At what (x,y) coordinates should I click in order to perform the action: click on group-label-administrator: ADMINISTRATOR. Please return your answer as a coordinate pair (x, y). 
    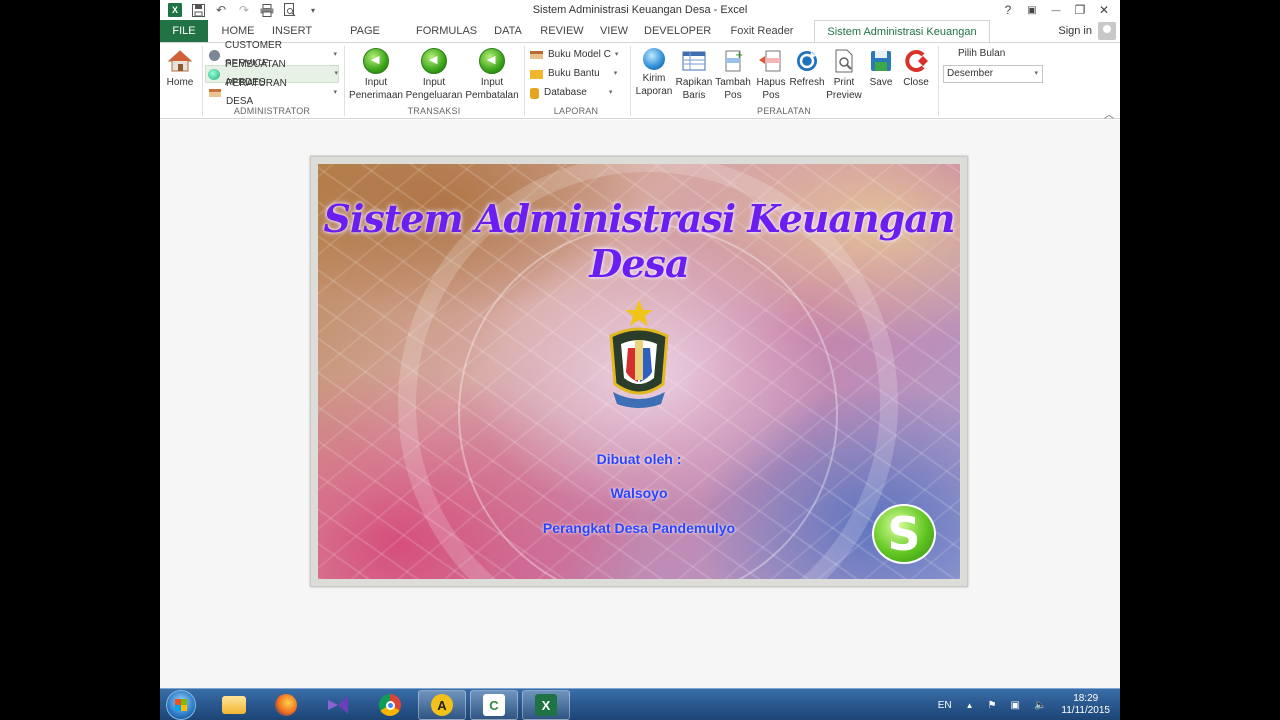
    Looking at the image, I should click on (272, 111).